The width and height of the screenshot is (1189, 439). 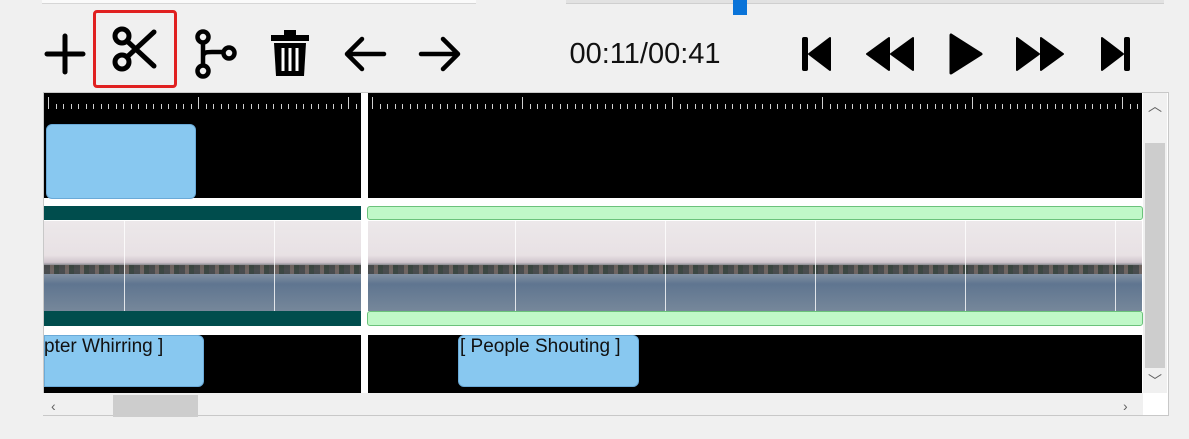 What do you see at coordinates (202, 213) in the screenshot?
I see `video-clip-header-left` at bounding box center [202, 213].